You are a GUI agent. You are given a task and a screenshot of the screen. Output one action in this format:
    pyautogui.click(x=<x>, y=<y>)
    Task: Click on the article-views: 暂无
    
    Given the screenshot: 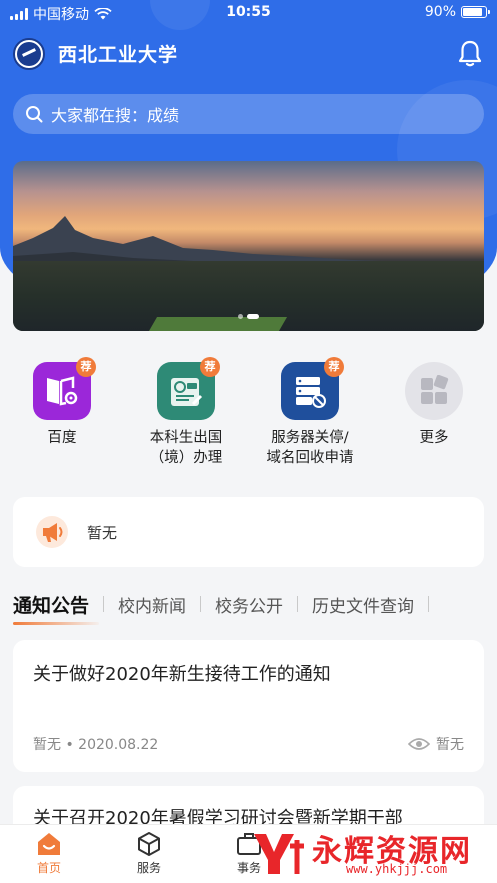 What is the action you would take?
    pyautogui.click(x=436, y=744)
    